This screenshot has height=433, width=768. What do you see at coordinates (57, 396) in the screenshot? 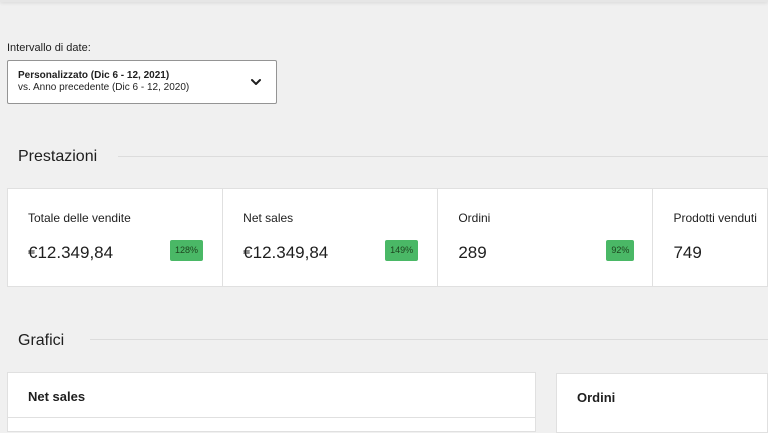
I see `chart-card-title: Net sales` at bounding box center [57, 396].